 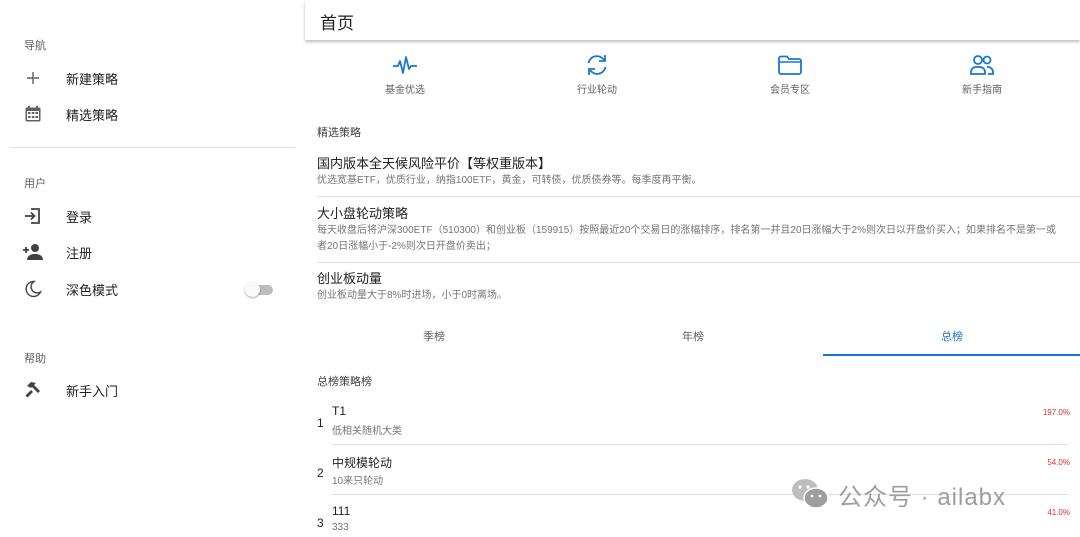 I want to click on rank-number: 3, so click(x=320, y=523).